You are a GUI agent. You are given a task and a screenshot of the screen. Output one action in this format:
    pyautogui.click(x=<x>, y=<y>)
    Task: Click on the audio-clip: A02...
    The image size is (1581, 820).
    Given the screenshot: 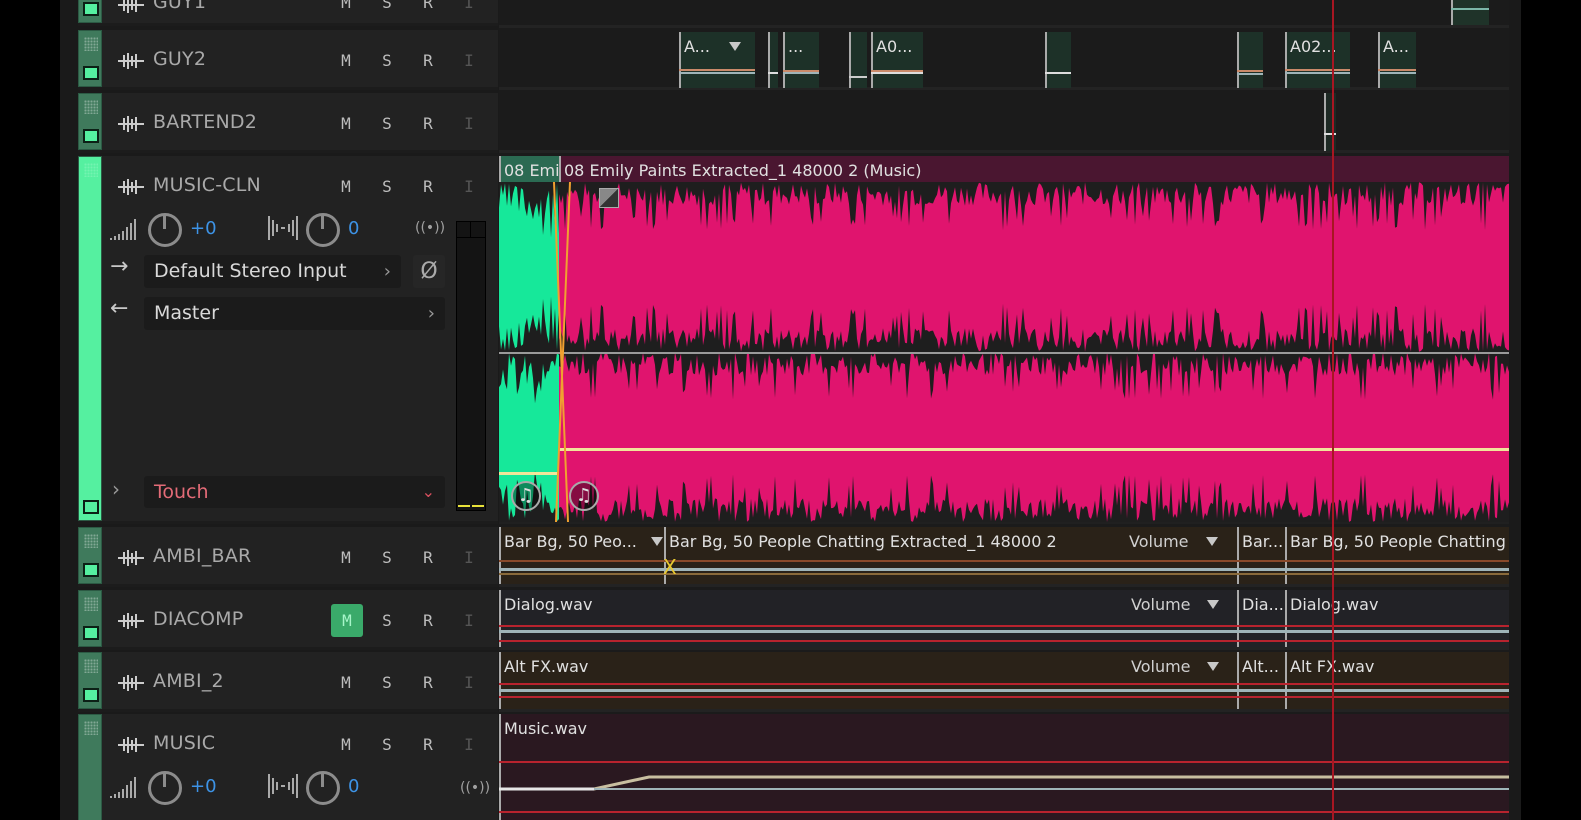 What is the action you would take?
    pyautogui.click(x=1317, y=60)
    